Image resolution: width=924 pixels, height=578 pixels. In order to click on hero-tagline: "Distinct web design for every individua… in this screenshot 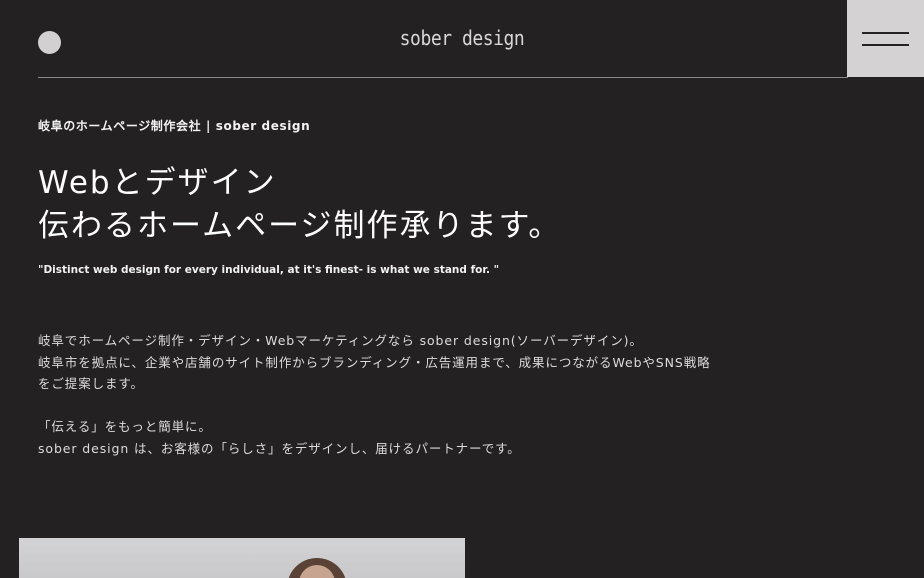, I will do `click(269, 270)`.